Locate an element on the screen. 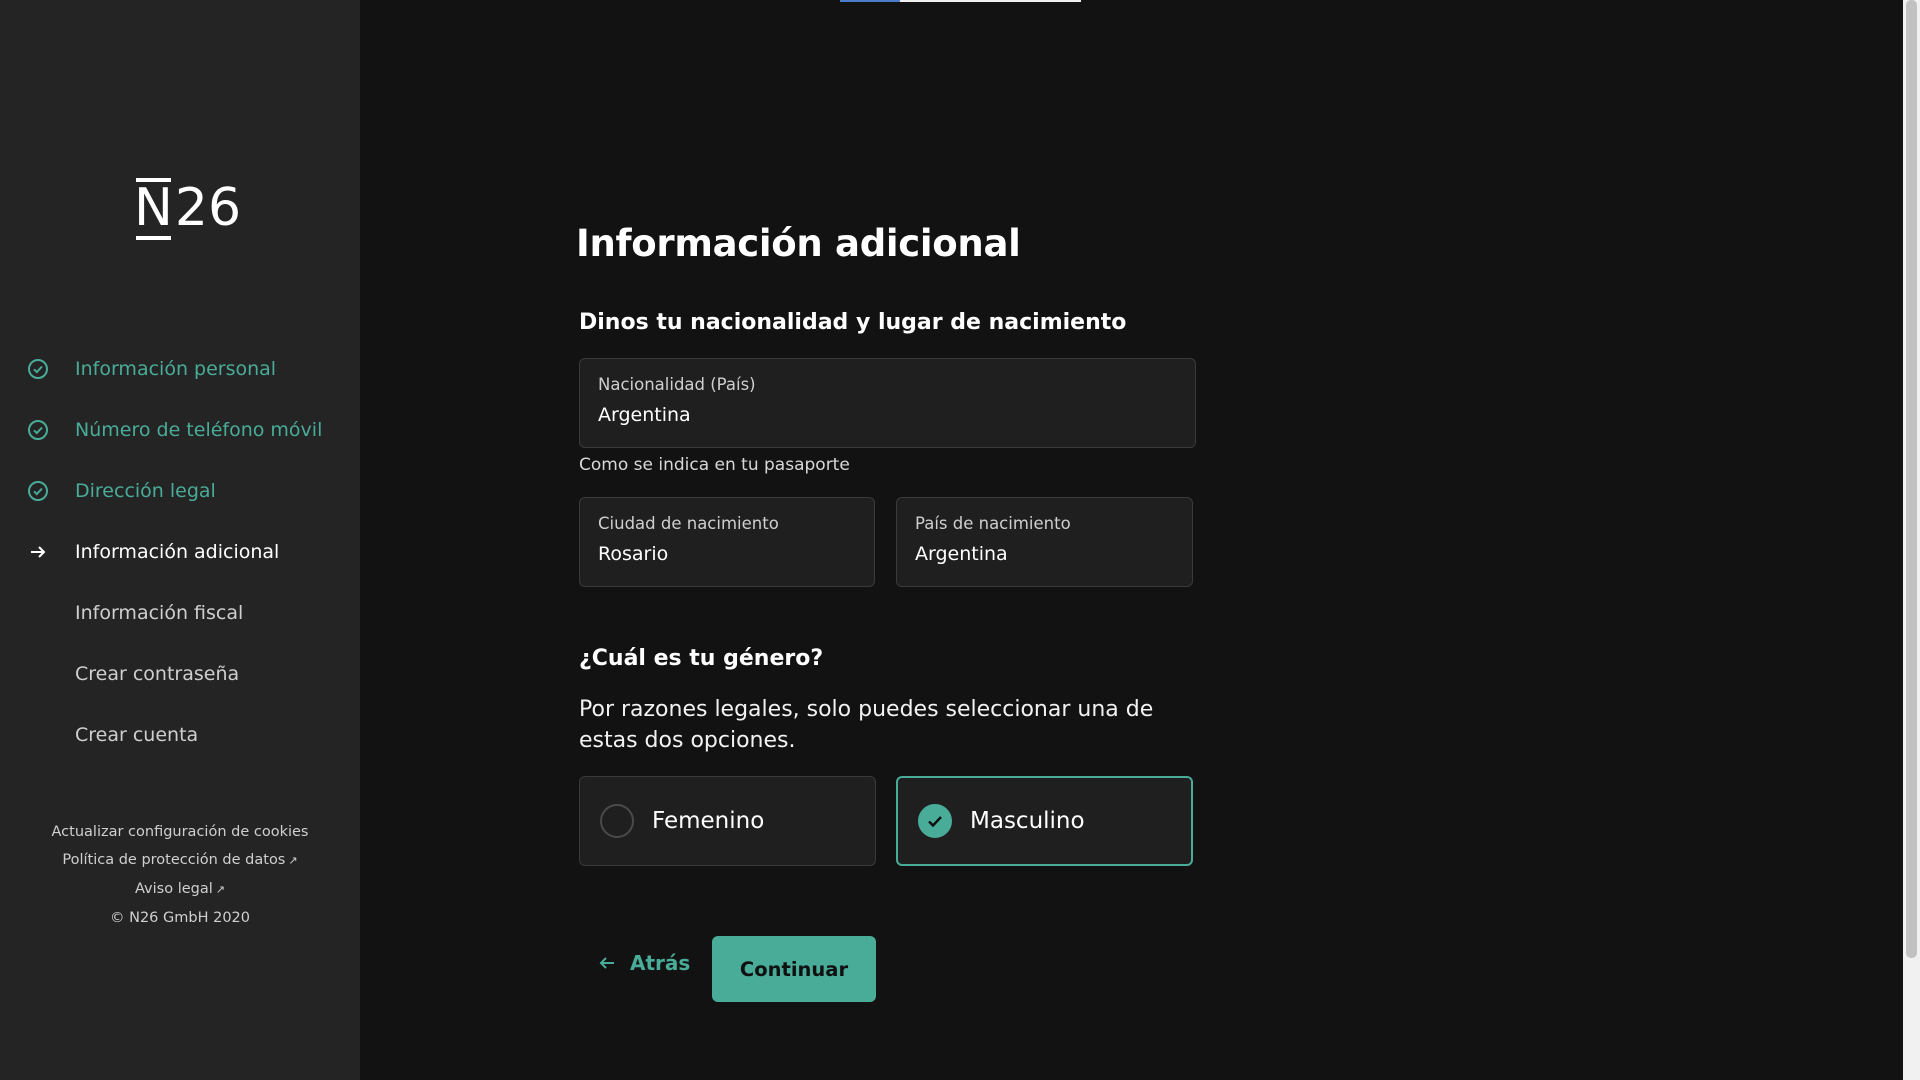 The height and width of the screenshot is (1080, 1920). cookies-label: Actualizar configuración de cookies is located at coordinates (180, 832).